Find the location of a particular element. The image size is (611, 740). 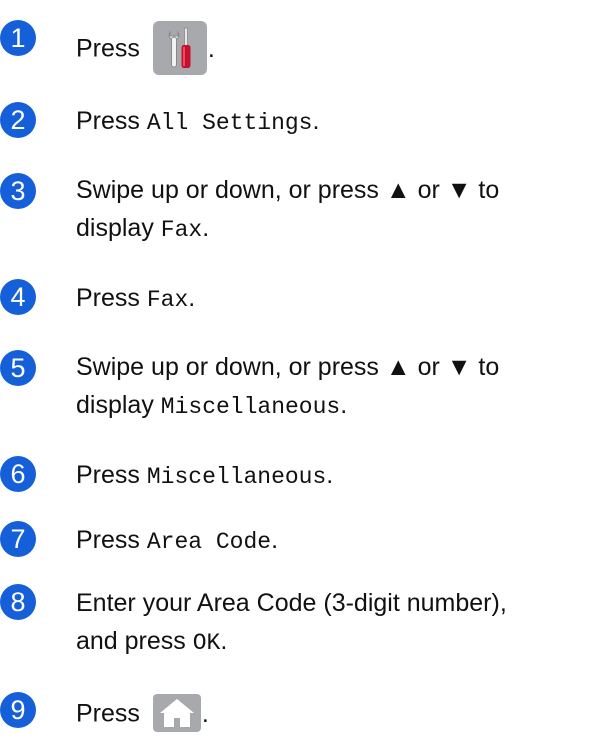

step-number-badge: 8 is located at coordinates (18, 602).